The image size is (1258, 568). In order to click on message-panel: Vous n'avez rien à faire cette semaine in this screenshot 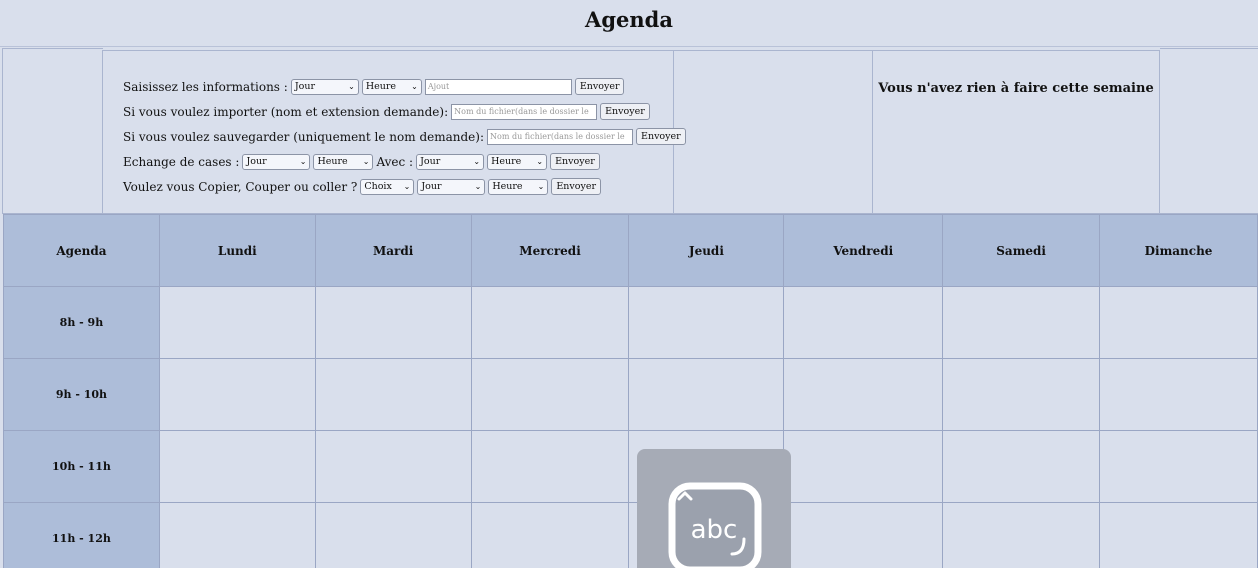, I will do `click(1016, 132)`.